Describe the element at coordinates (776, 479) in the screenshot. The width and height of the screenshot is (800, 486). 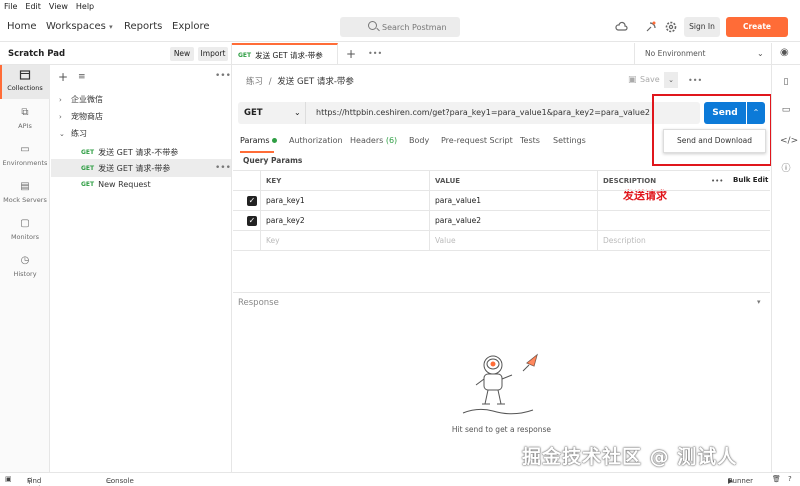
I see `trash-icon: 🗑` at that location.